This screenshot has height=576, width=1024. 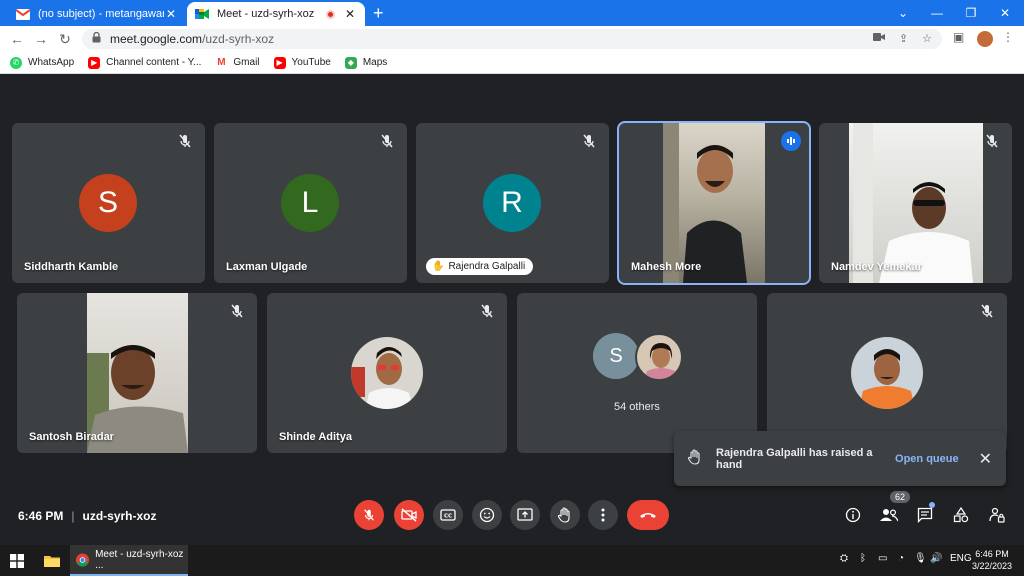 What do you see at coordinates (958, 37) in the screenshot?
I see `side-panel-icon: ▣` at bounding box center [958, 37].